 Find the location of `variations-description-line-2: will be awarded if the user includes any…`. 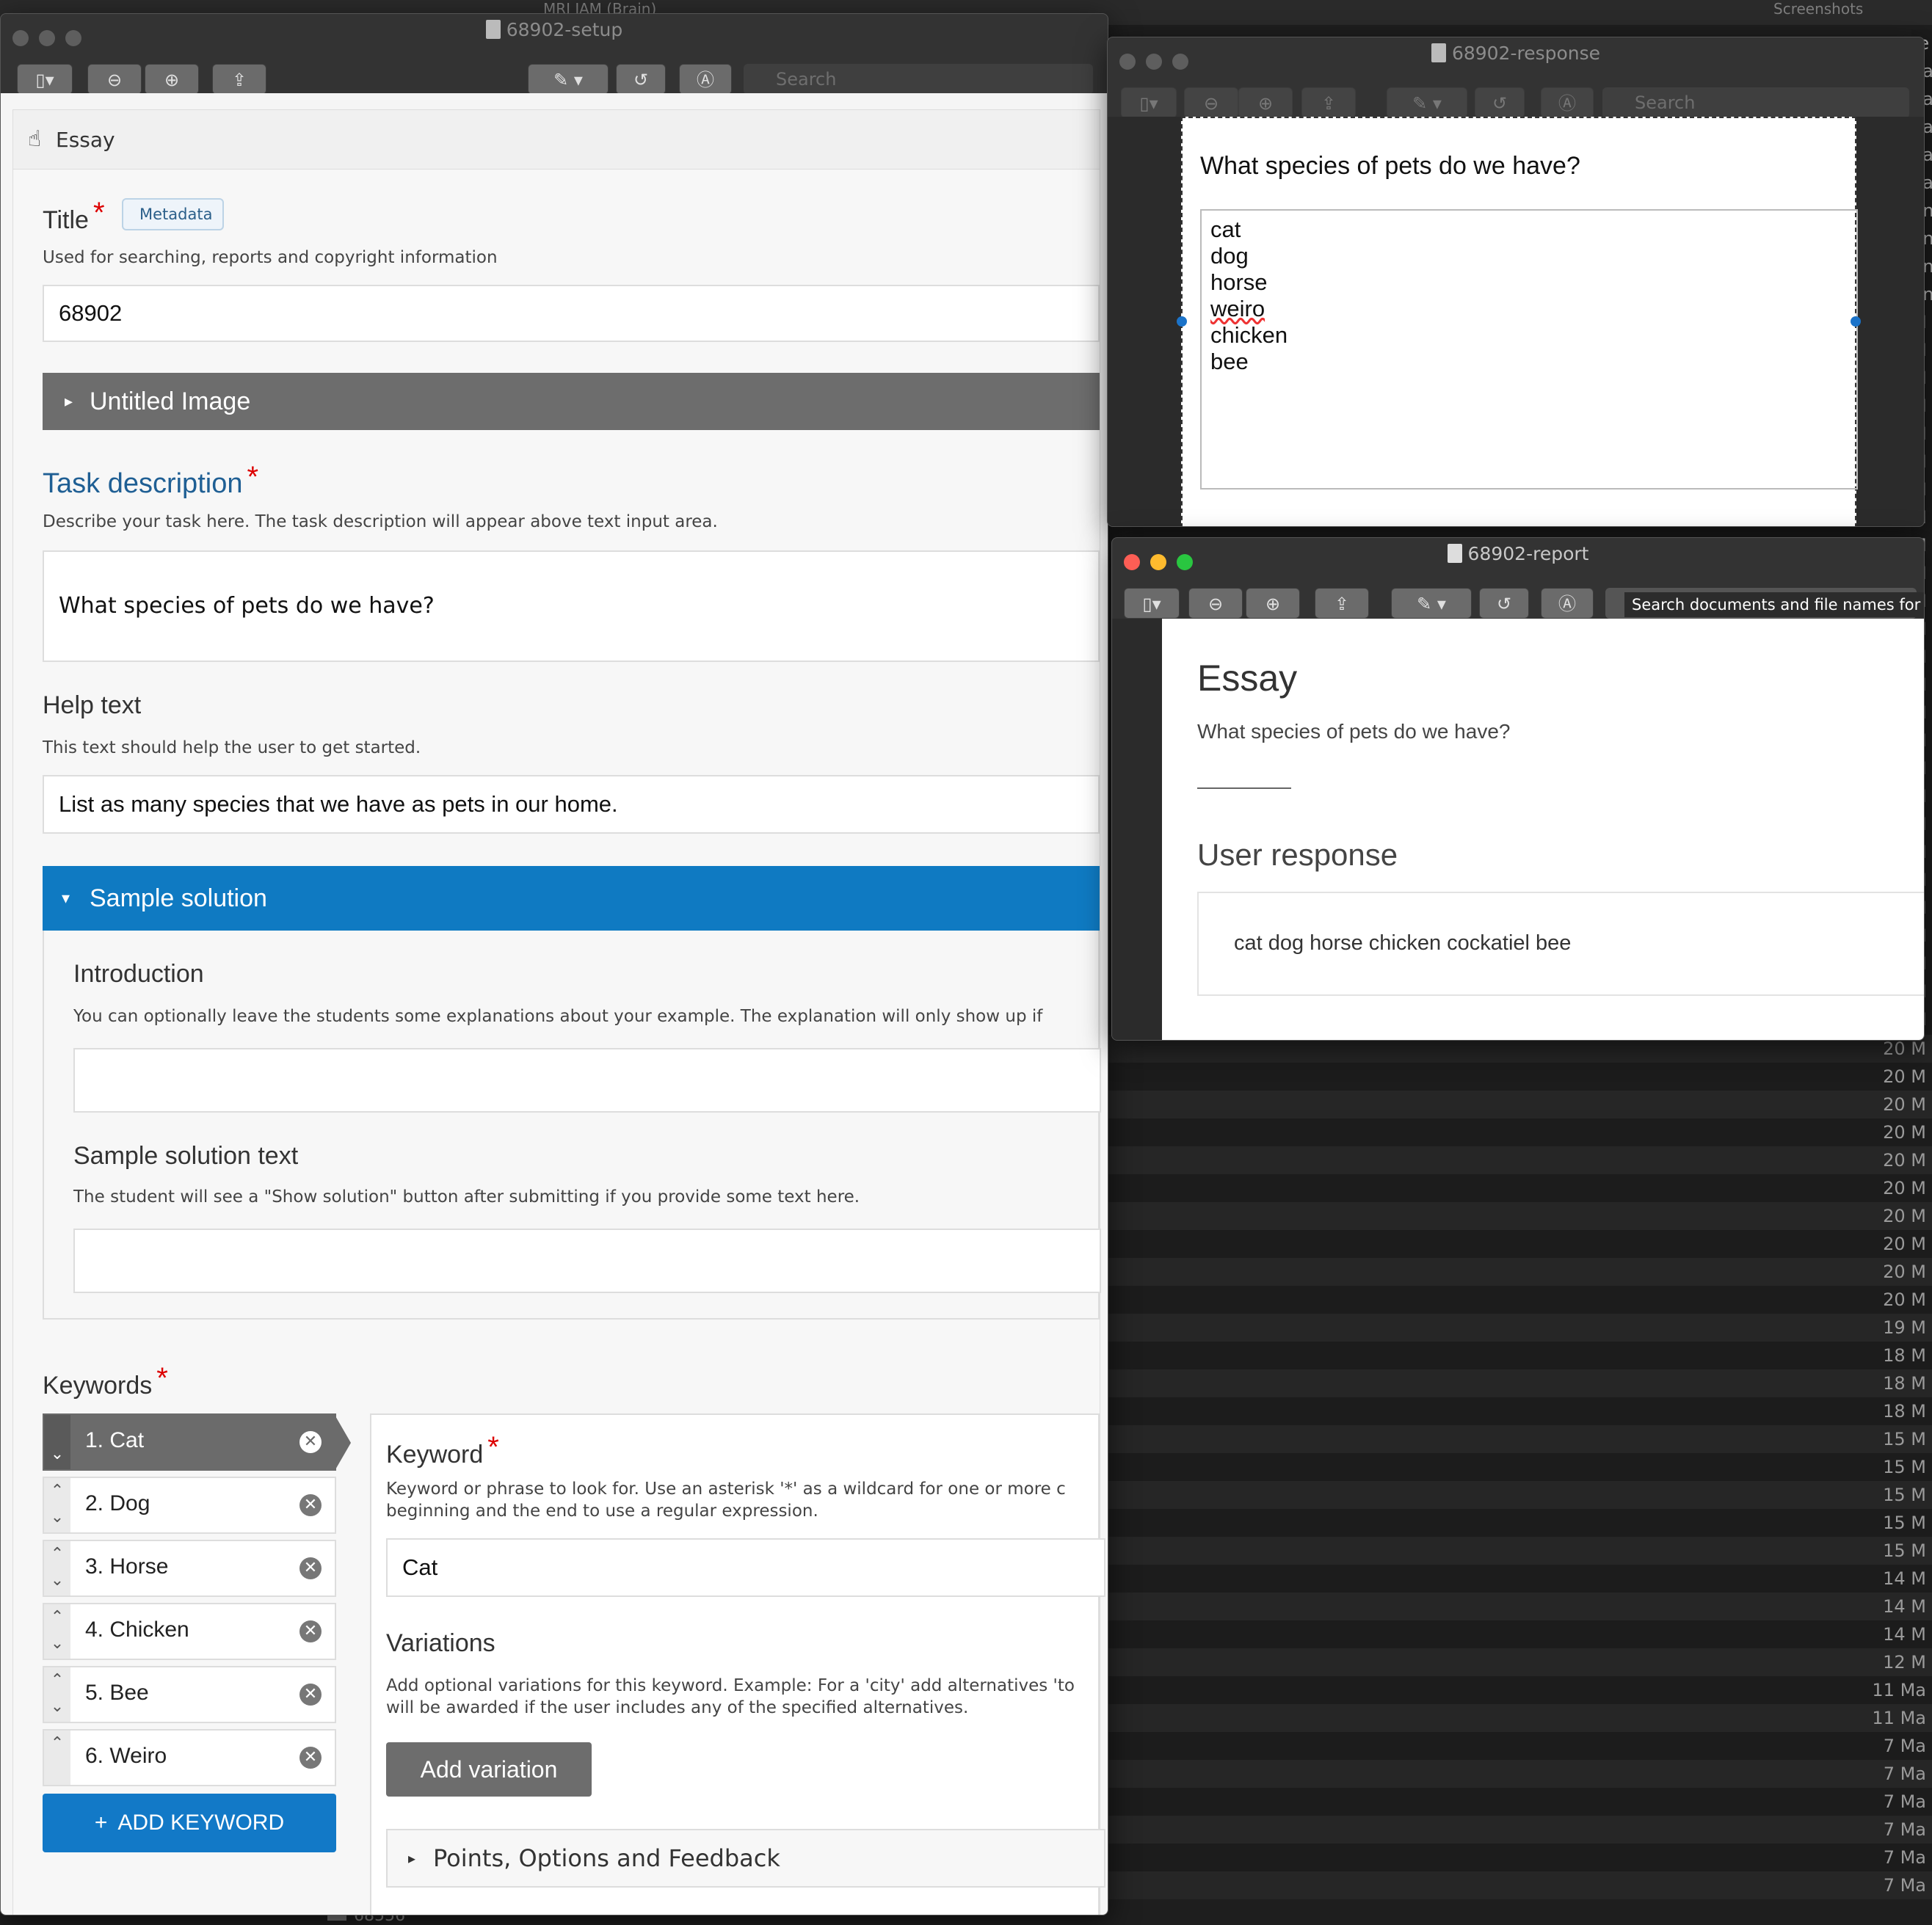

variations-description-line-2: will be awarded if the user includes any… is located at coordinates (677, 1707).